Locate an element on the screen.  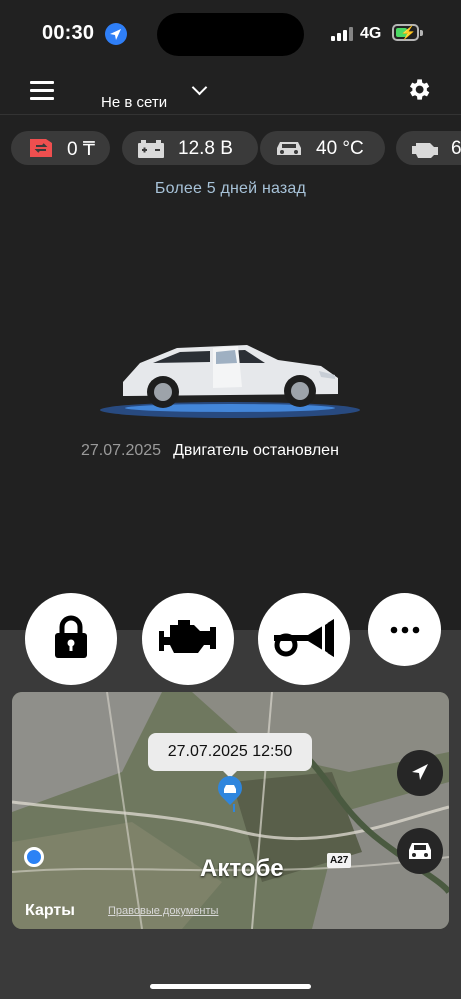
status-time: 00:30 is located at coordinates (68, 33).